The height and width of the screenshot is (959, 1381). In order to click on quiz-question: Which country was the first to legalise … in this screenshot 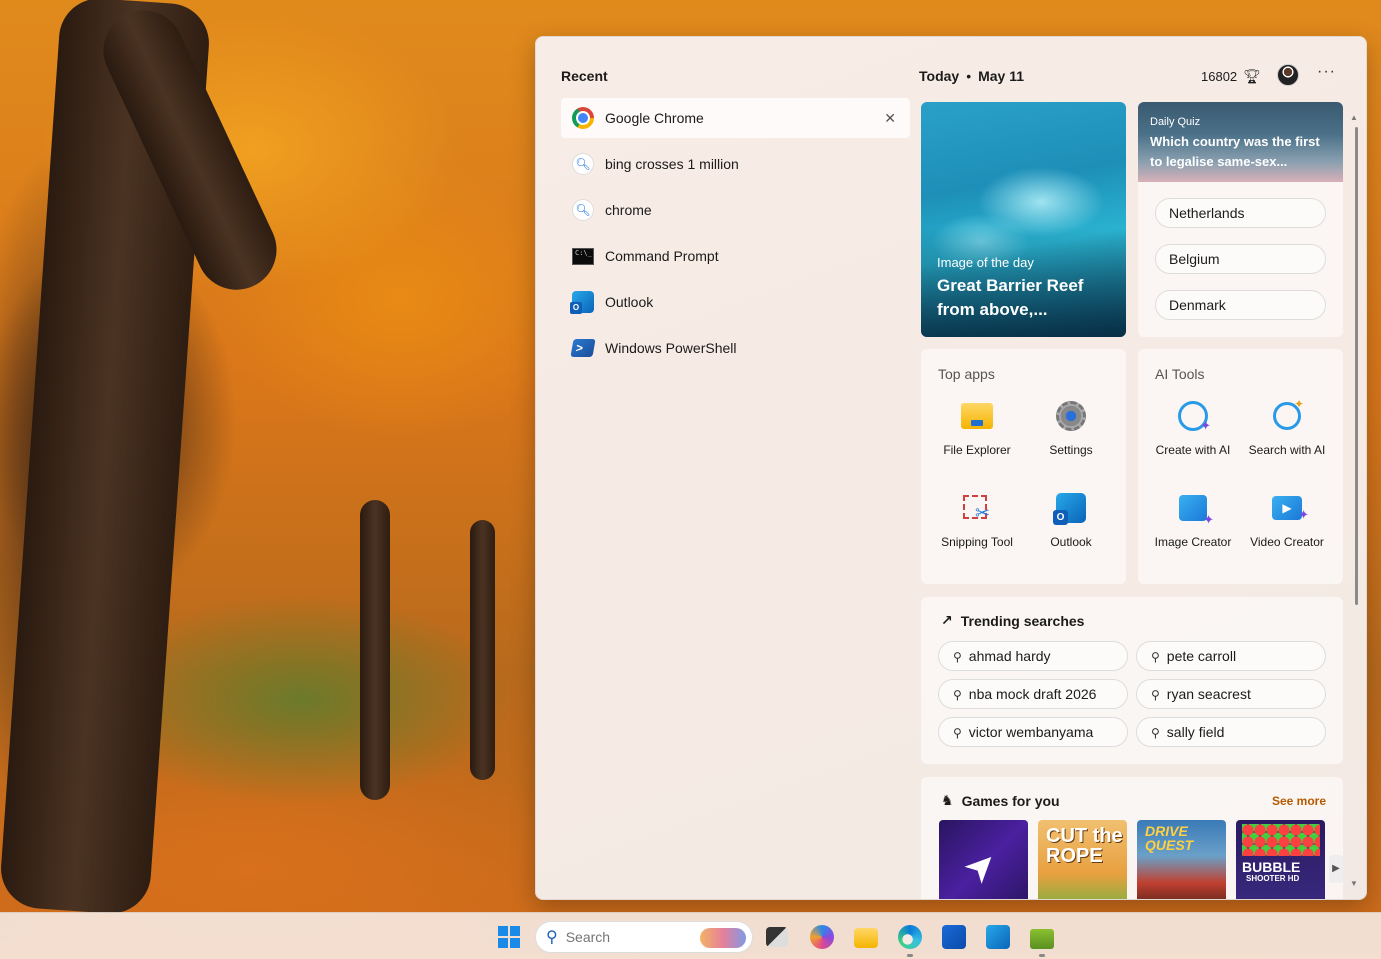, I will do `click(1235, 151)`.